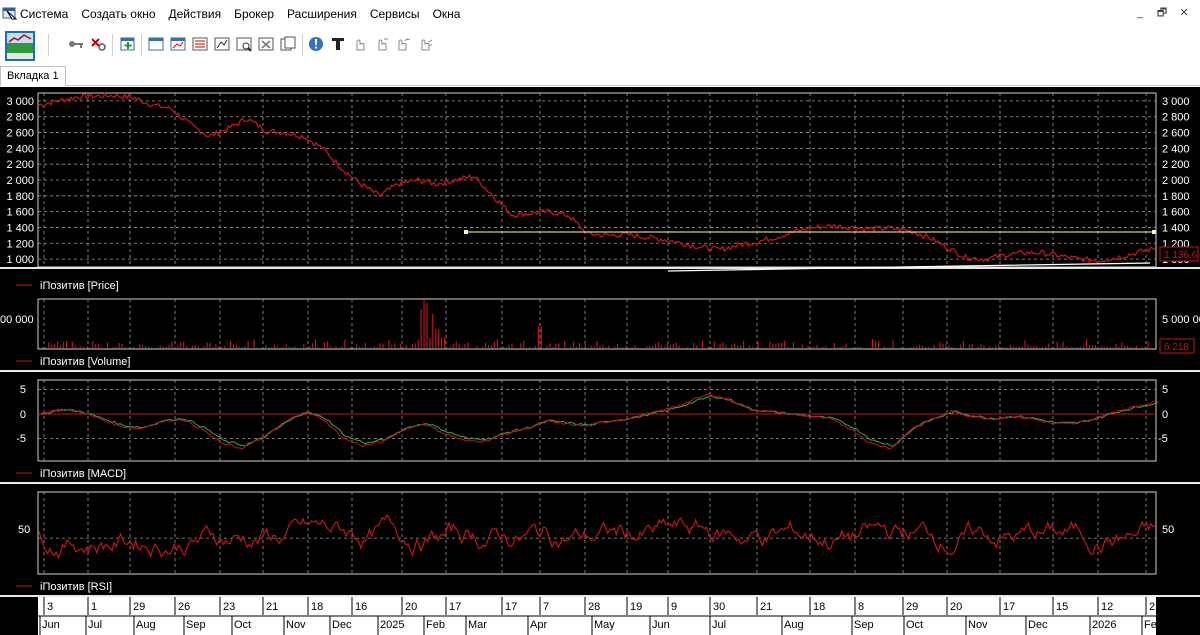  What do you see at coordinates (316, 44) in the screenshot?
I see `info-icon` at bounding box center [316, 44].